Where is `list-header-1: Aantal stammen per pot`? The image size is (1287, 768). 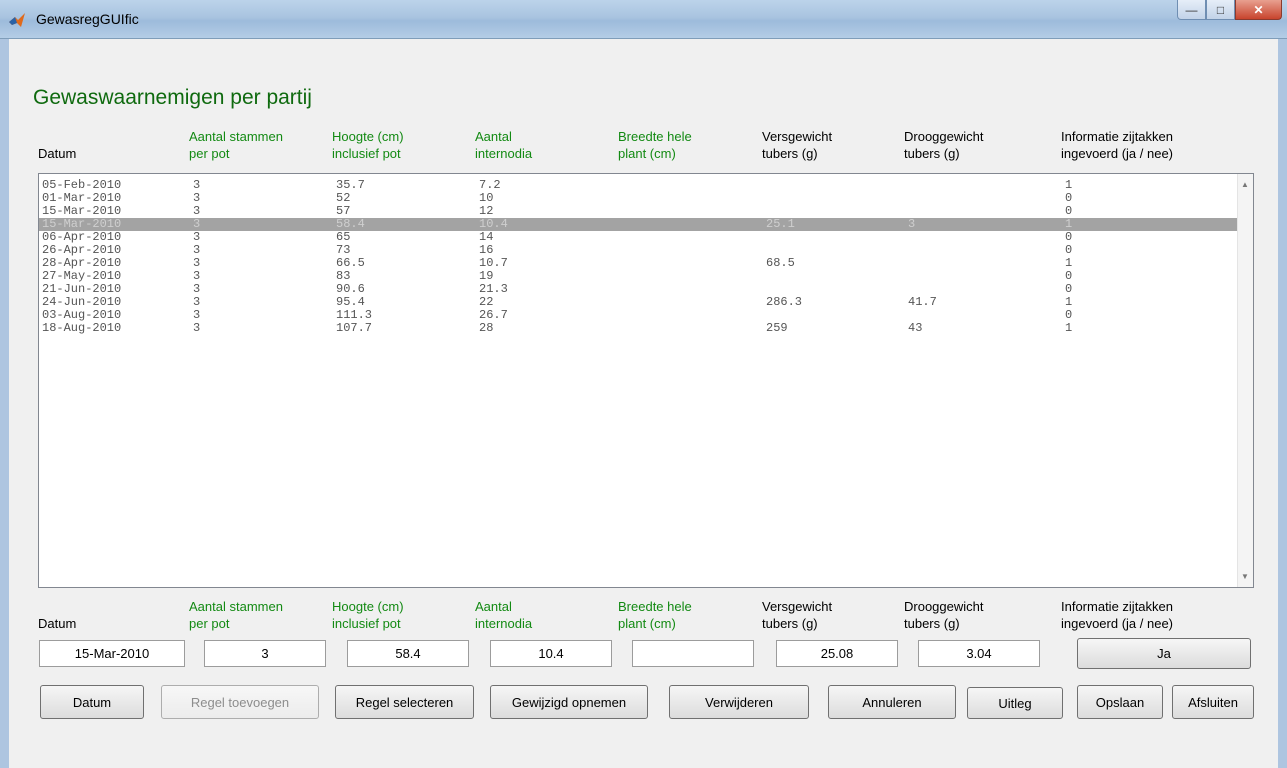
list-header-1: Aantal stammen per pot is located at coordinates (236, 145).